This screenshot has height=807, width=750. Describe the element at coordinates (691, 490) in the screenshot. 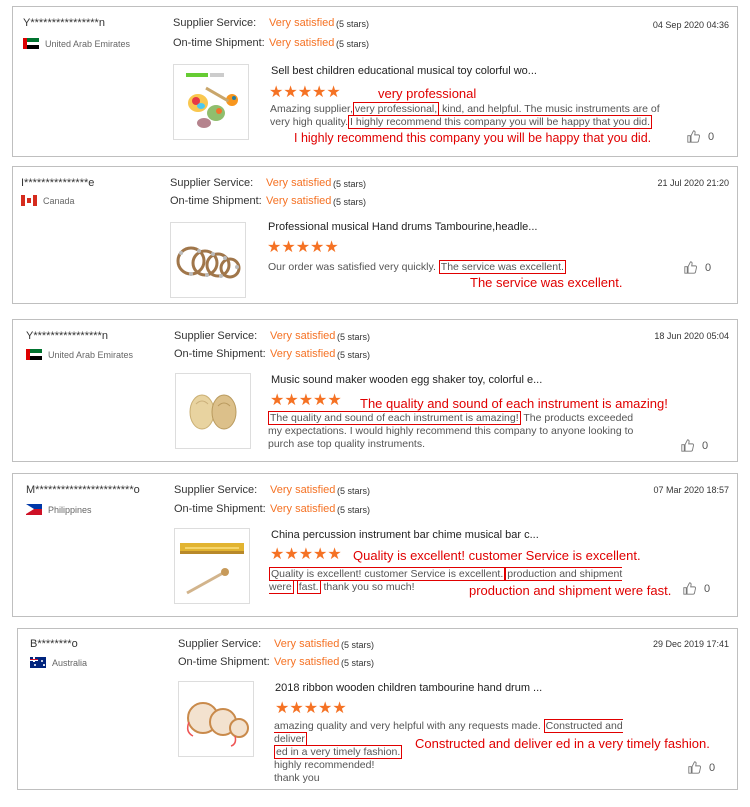

I see `review-date: 07 Mar 2020 18:57` at that location.